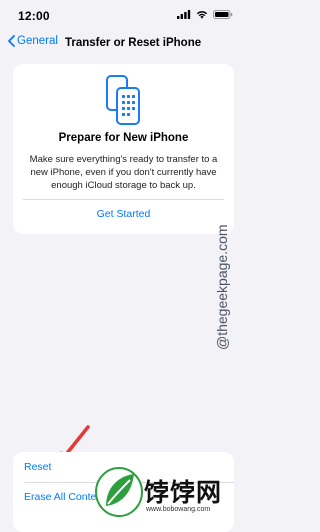 This screenshot has width=320, height=532. What do you see at coordinates (223, 14) in the screenshot?
I see `battery-icon` at bounding box center [223, 14].